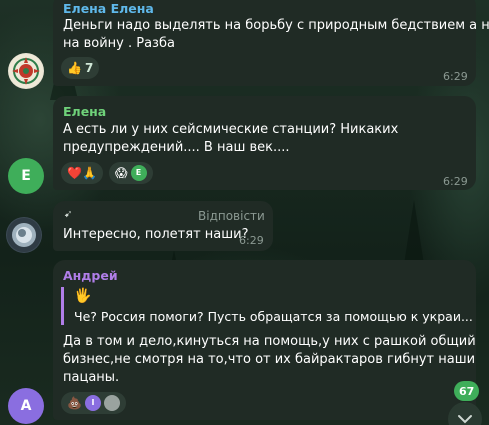  I want to click on reaction-chip: 😱 Е, so click(131, 173).